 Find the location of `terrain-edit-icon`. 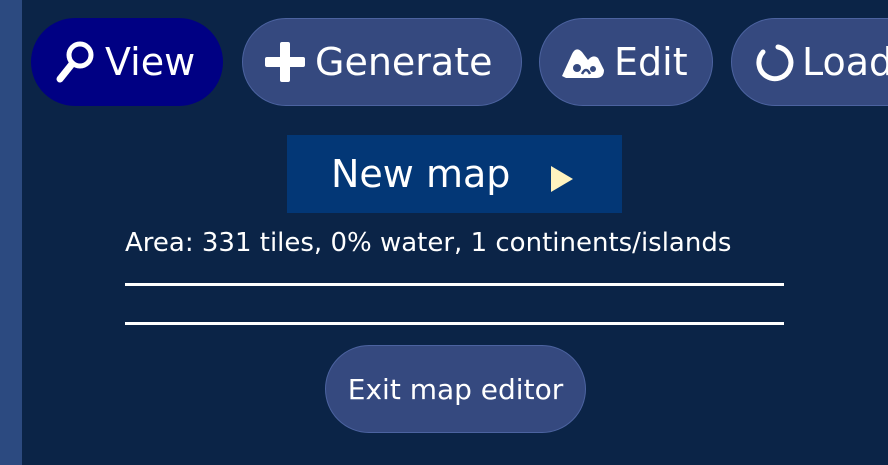

terrain-edit-icon is located at coordinates (583, 62).